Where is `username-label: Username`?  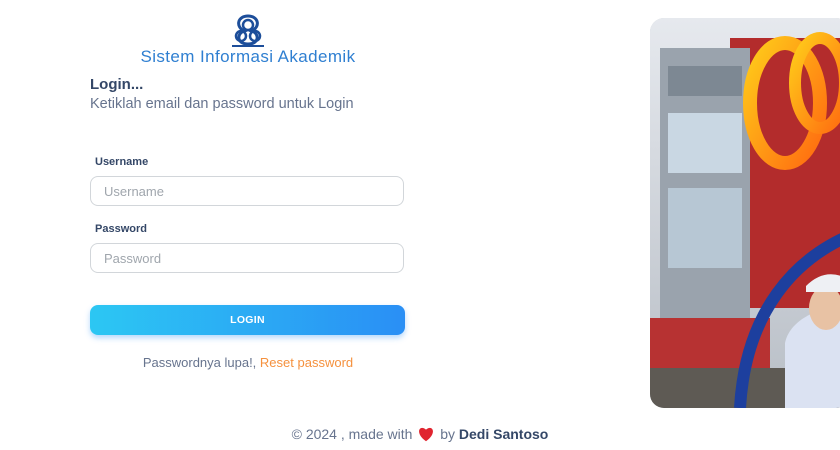 username-label: Username is located at coordinates (122, 162).